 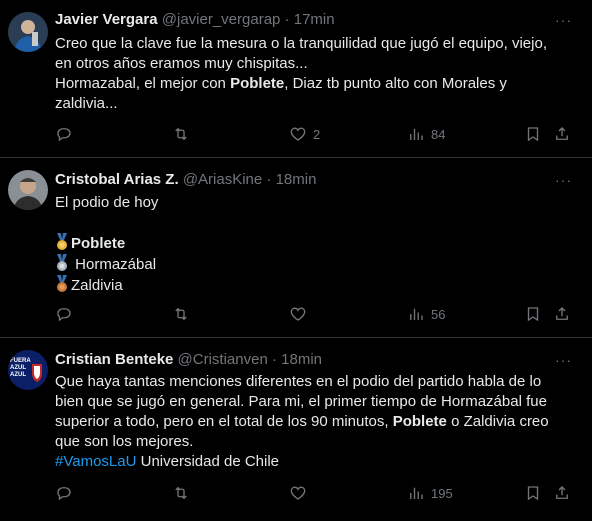 What do you see at coordinates (222, 179) in the screenshot?
I see `author-handle: @AriasKine` at bounding box center [222, 179].